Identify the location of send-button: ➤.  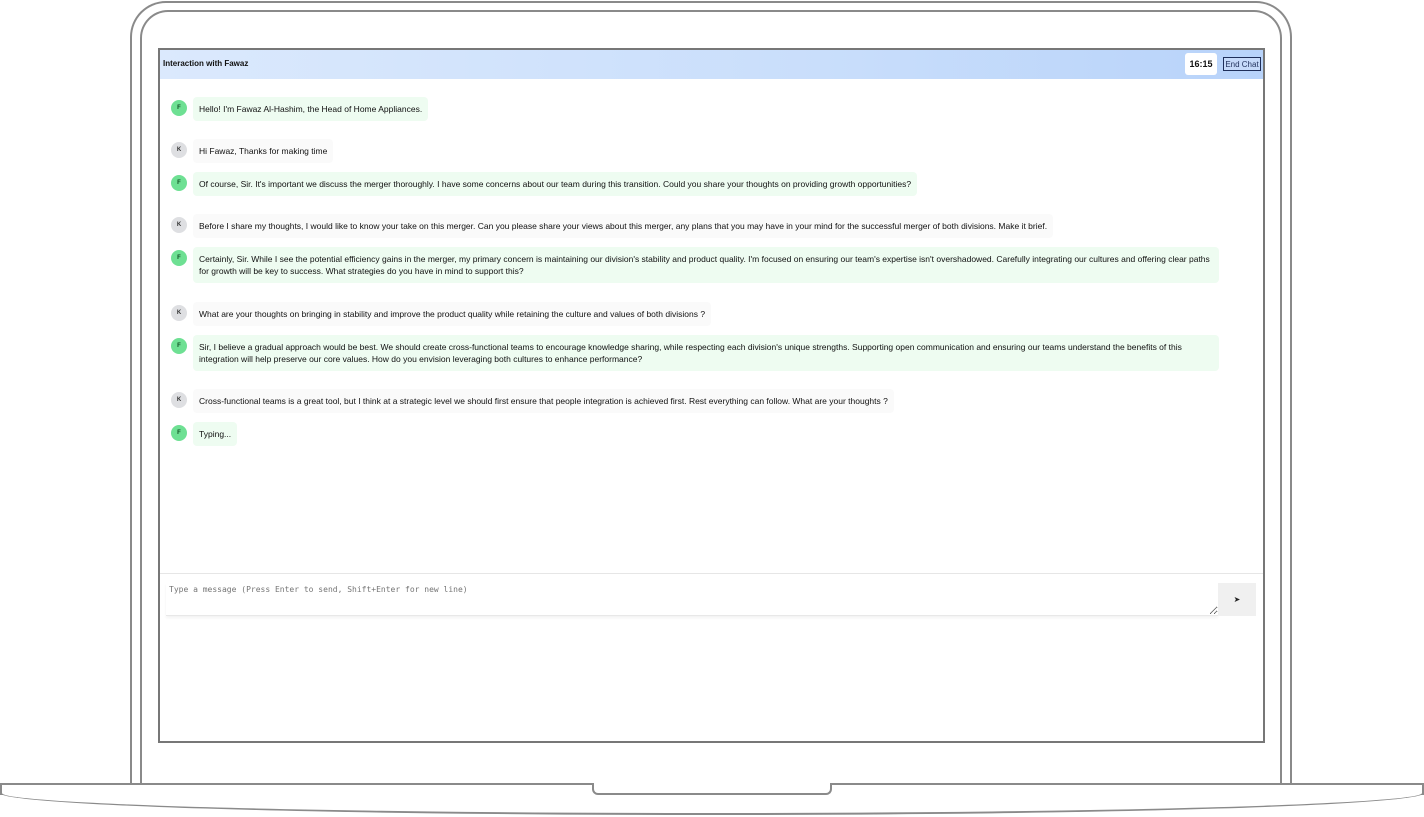
(1237, 599).